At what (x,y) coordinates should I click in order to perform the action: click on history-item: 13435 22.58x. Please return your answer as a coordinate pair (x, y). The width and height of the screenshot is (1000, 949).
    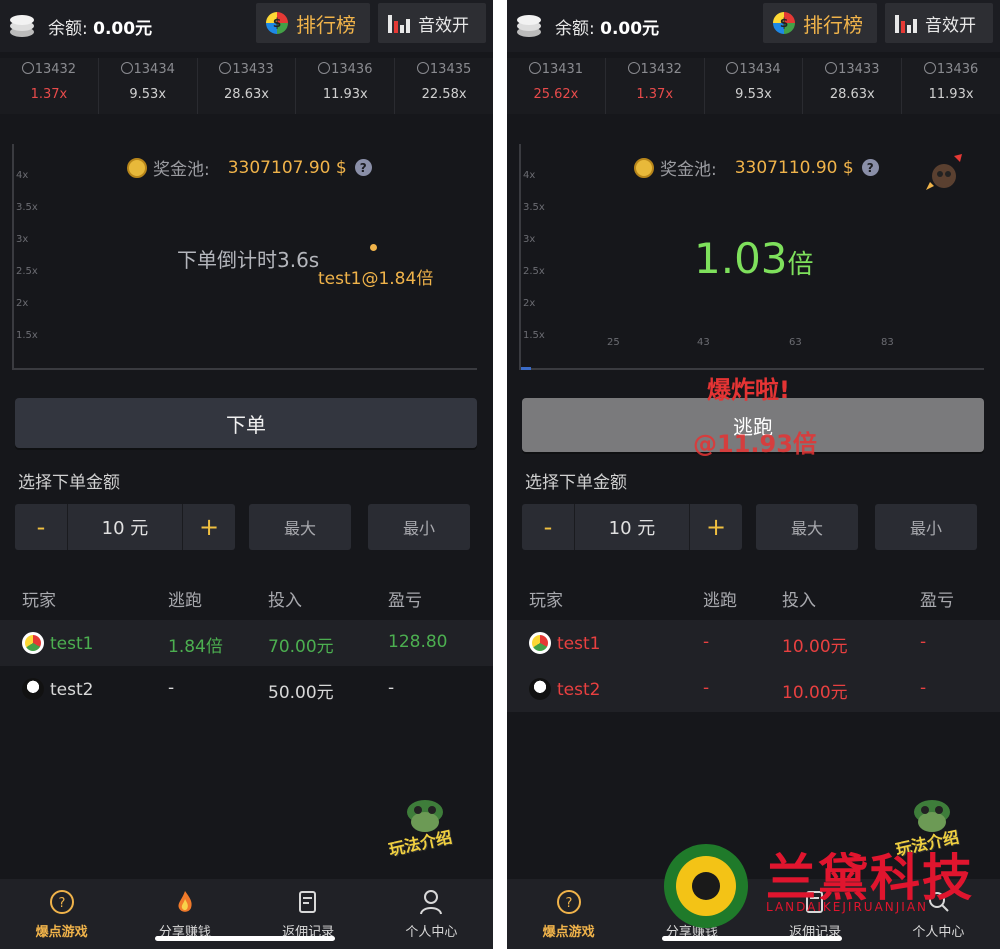
    Looking at the image, I should click on (444, 86).